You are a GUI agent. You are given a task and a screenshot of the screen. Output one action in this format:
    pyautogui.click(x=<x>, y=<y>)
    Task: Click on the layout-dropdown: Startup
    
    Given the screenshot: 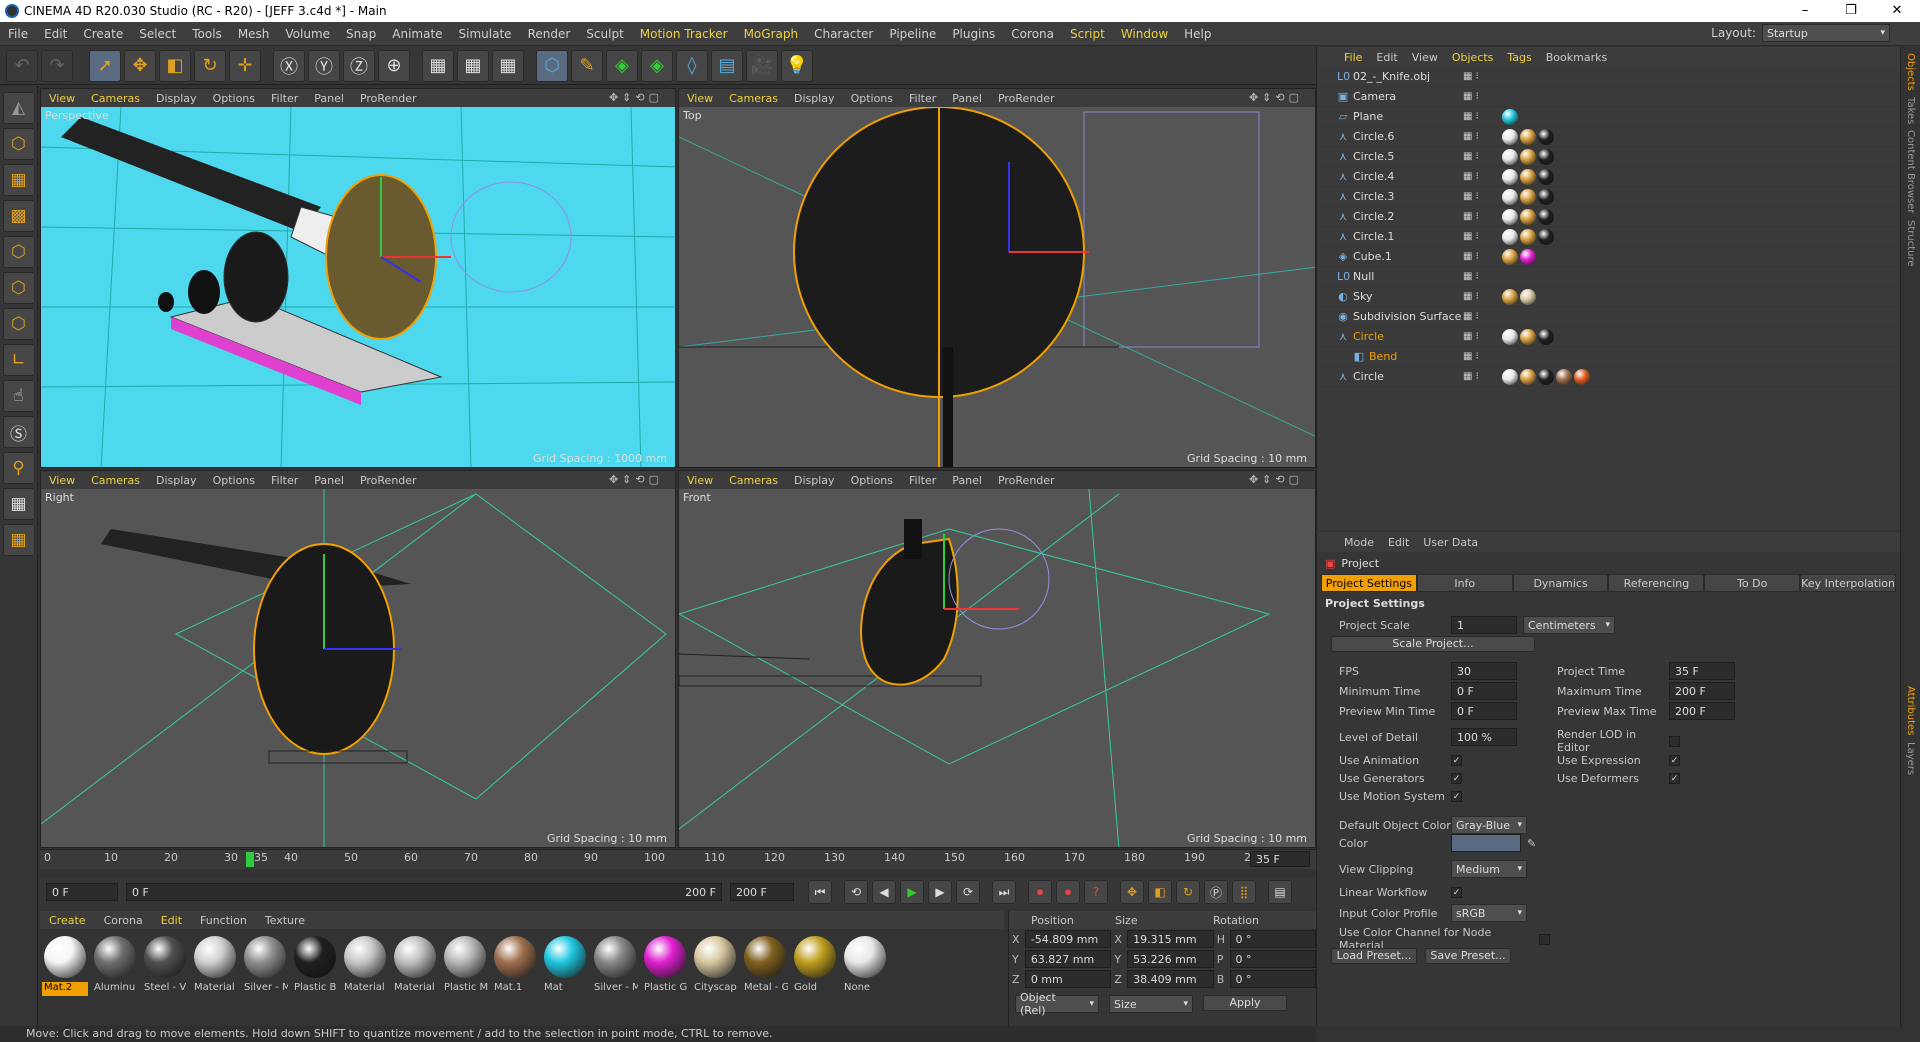 What is the action you would take?
    pyautogui.click(x=1826, y=33)
    